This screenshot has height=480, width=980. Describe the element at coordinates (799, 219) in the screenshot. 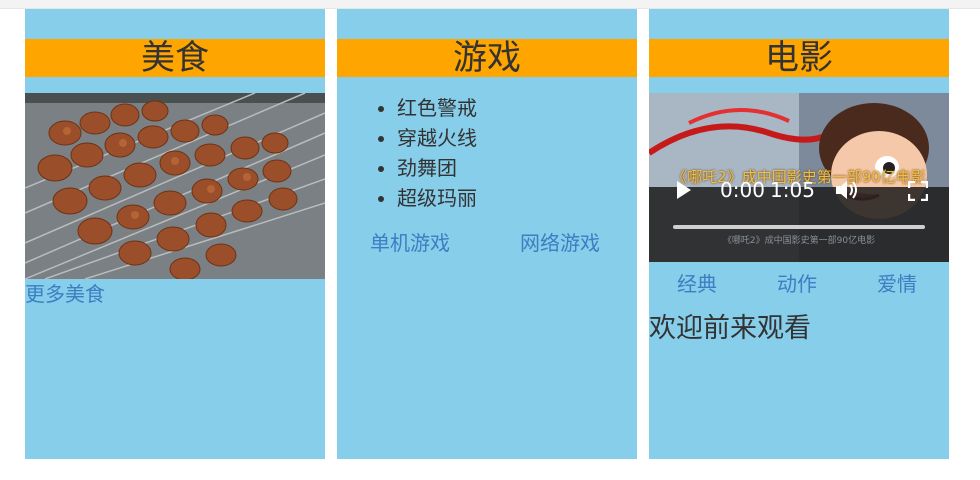

I see `video-controls: 0:00 1:05` at that location.